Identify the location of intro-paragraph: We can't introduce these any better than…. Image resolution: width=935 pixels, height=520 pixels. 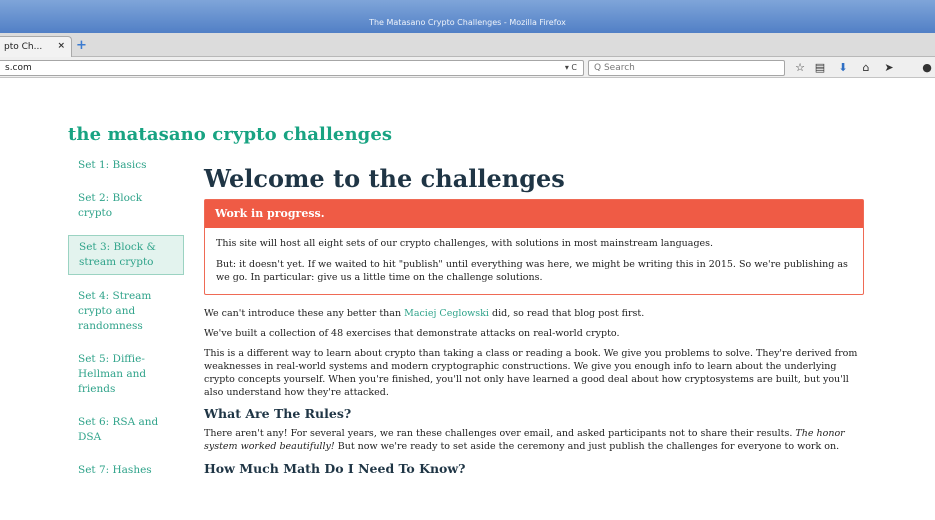
(534, 313).